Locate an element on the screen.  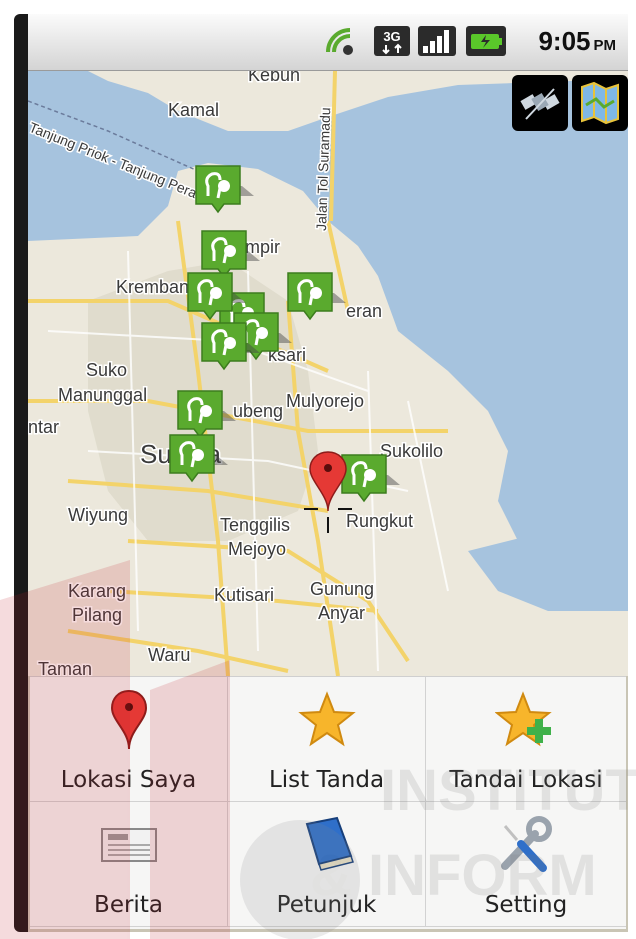
svg-text: Kremban is located at coordinates (152, 287).